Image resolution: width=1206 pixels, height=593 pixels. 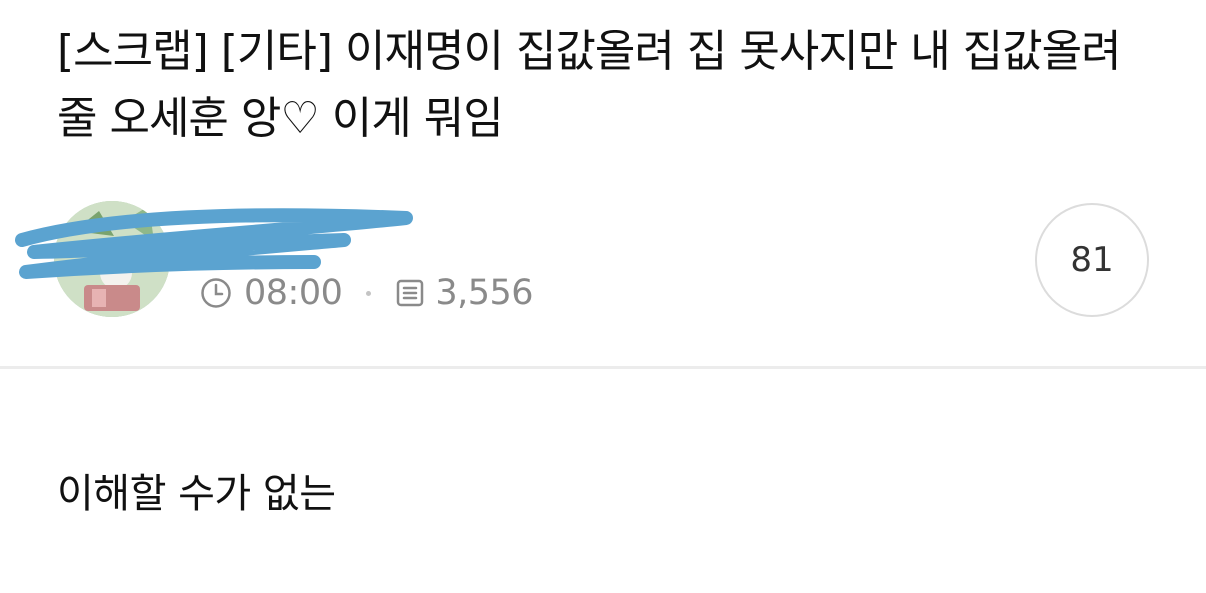 What do you see at coordinates (484, 293) in the screenshot?
I see `view-count: 3,556` at bounding box center [484, 293].